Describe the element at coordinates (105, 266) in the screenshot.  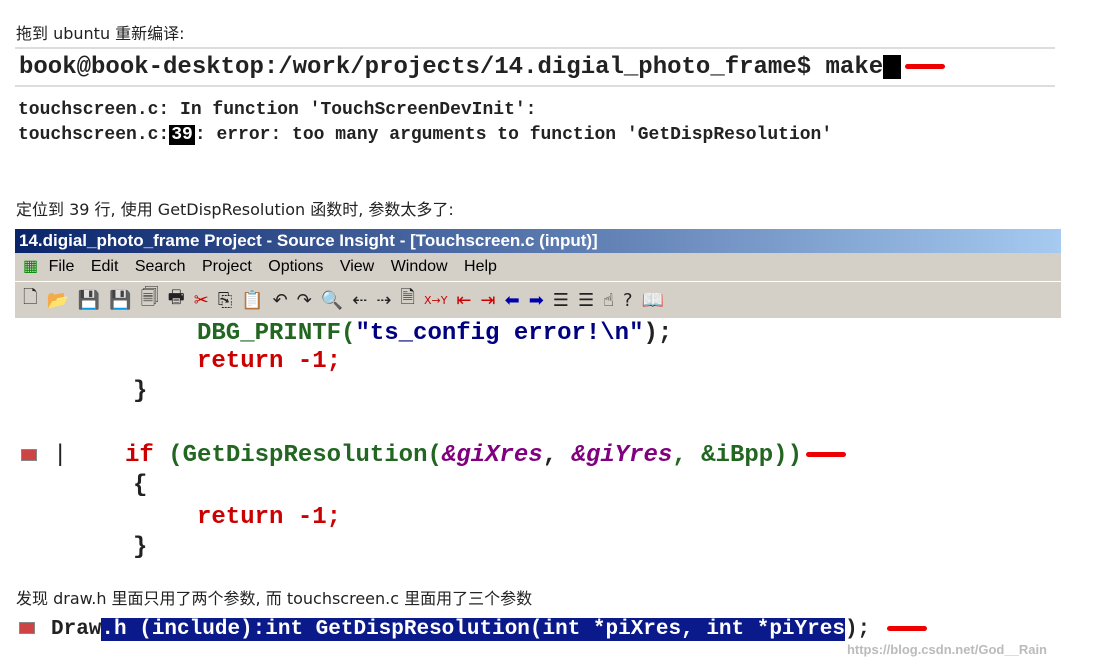
I see `menu-edit: Edit` at that location.